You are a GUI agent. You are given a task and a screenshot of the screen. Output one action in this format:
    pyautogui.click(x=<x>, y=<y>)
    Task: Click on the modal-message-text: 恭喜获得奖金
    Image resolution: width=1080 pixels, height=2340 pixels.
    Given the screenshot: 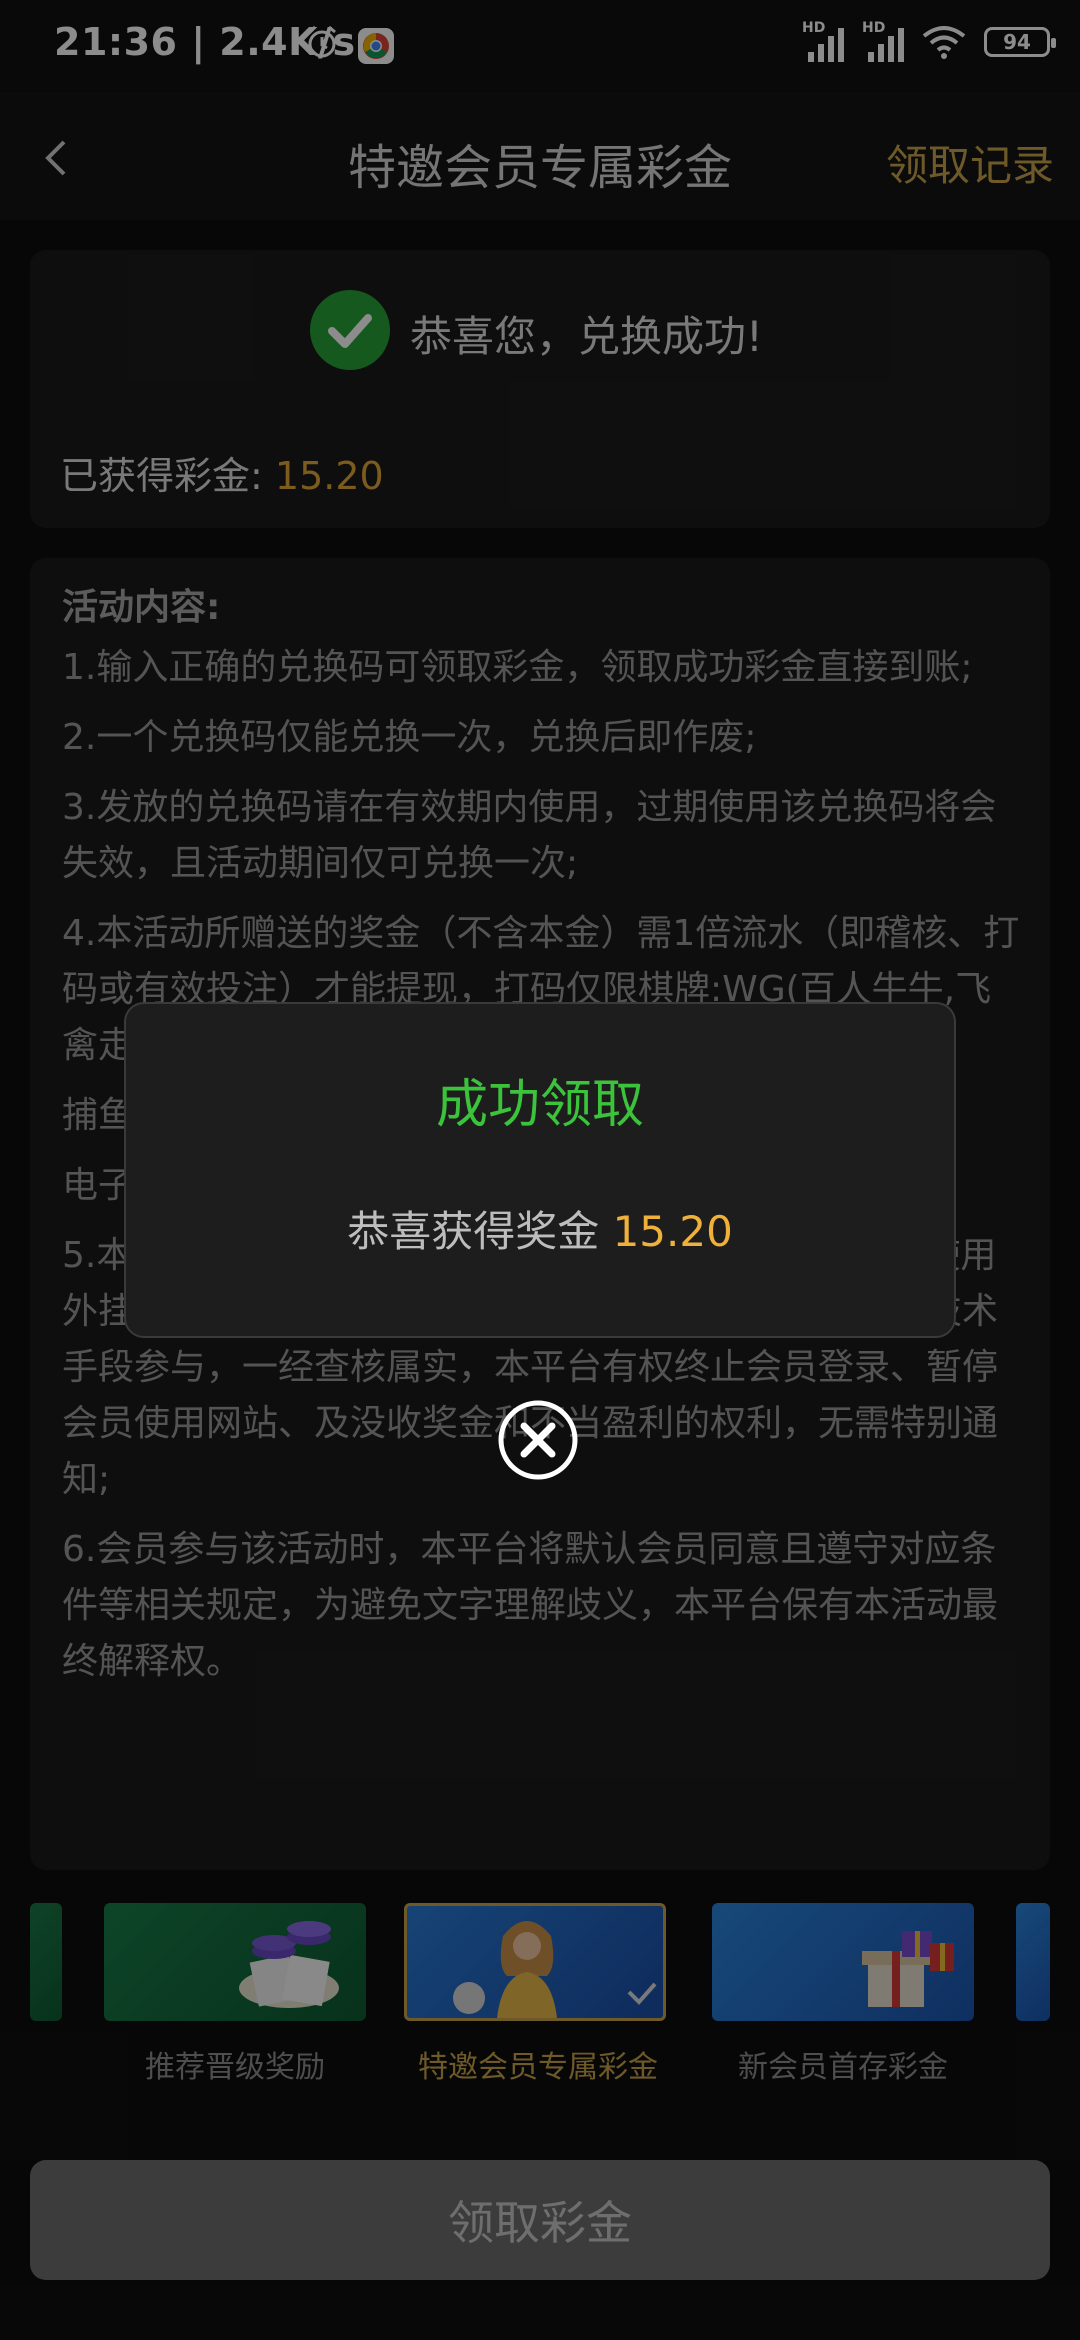 What is the action you would take?
    pyautogui.click(x=473, y=1231)
    